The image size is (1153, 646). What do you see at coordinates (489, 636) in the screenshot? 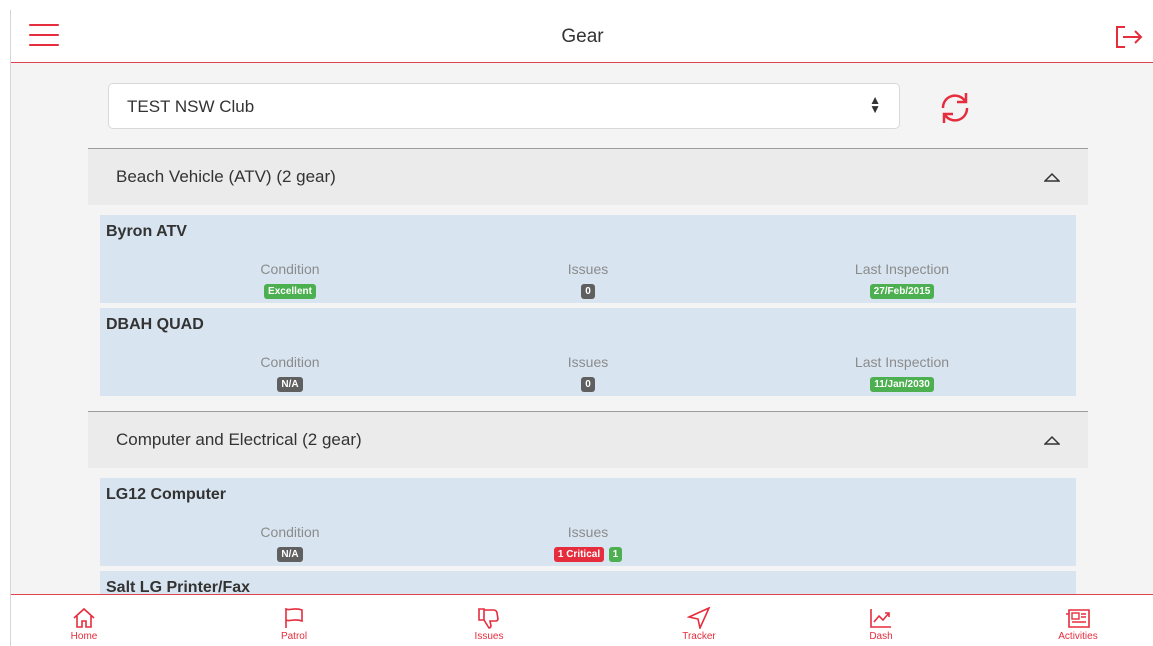
I see `nav-label: Issues` at bounding box center [489, 636].